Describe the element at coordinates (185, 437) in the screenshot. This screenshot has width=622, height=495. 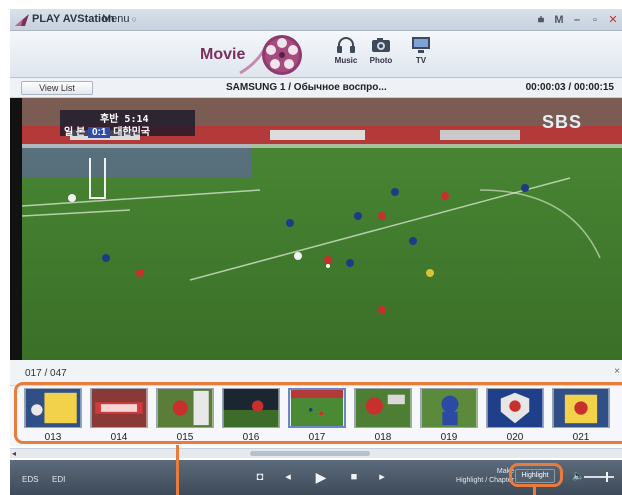
I see `thumbnail-number: 015` at that location.